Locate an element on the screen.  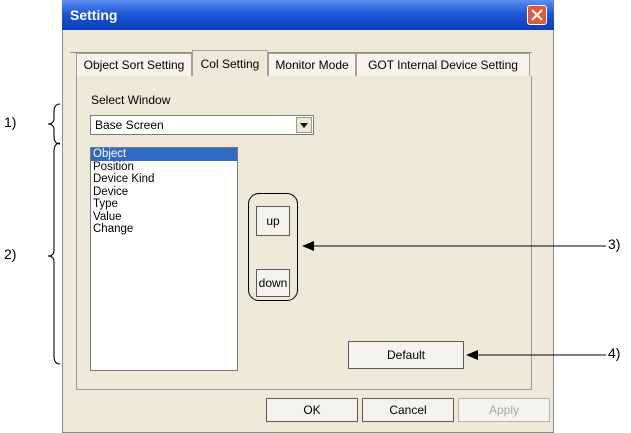
callout-4-arrowhead is located at coordinates (472, 355).